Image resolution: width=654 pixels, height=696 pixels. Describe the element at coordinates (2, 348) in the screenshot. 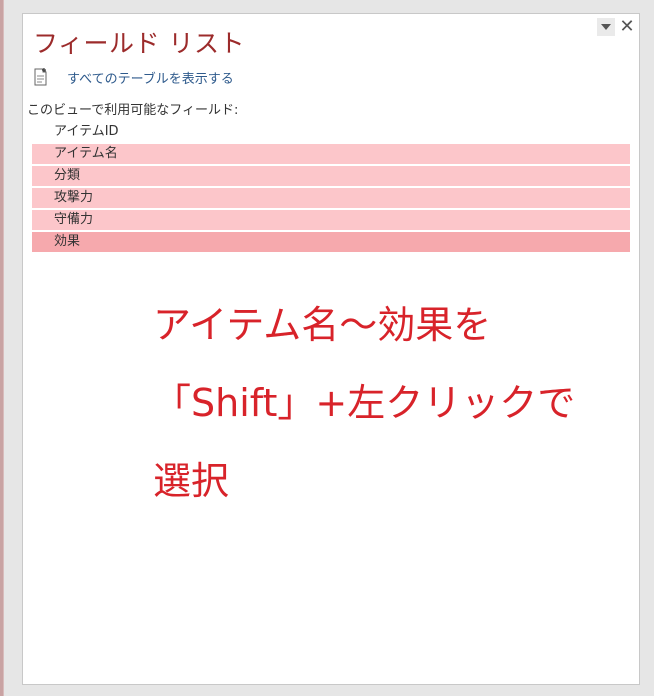

I see `window-left-edge` at that location.